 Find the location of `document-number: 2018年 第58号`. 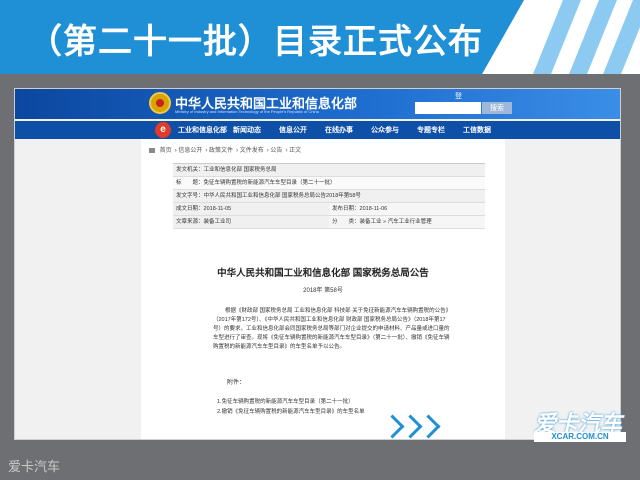

document-number: 2018年 第58号 is located at coordinates (323, 291).